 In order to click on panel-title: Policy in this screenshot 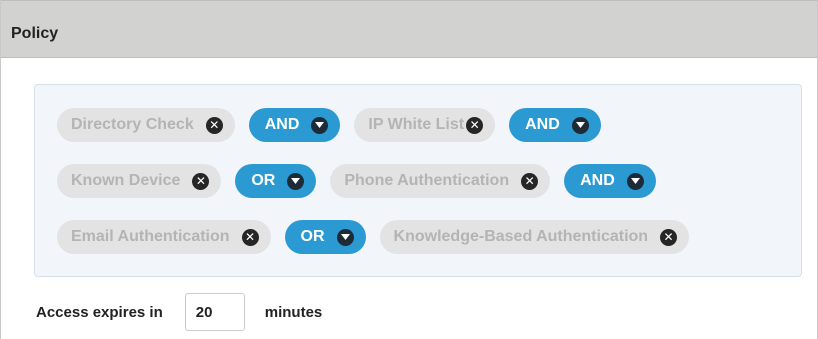, I will do `click(35, 33)`.